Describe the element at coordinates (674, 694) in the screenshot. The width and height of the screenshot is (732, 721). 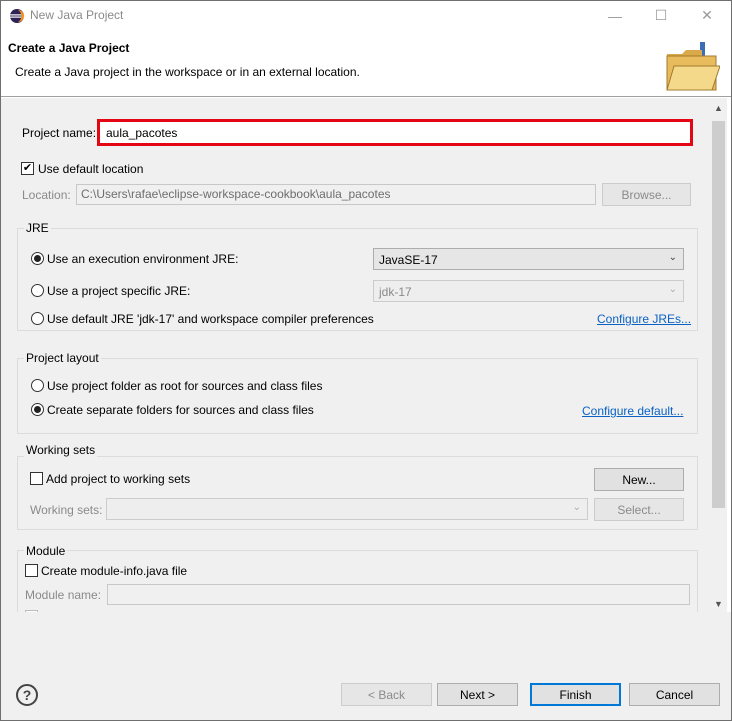
I see `cancel-button: Cancel` at that location.